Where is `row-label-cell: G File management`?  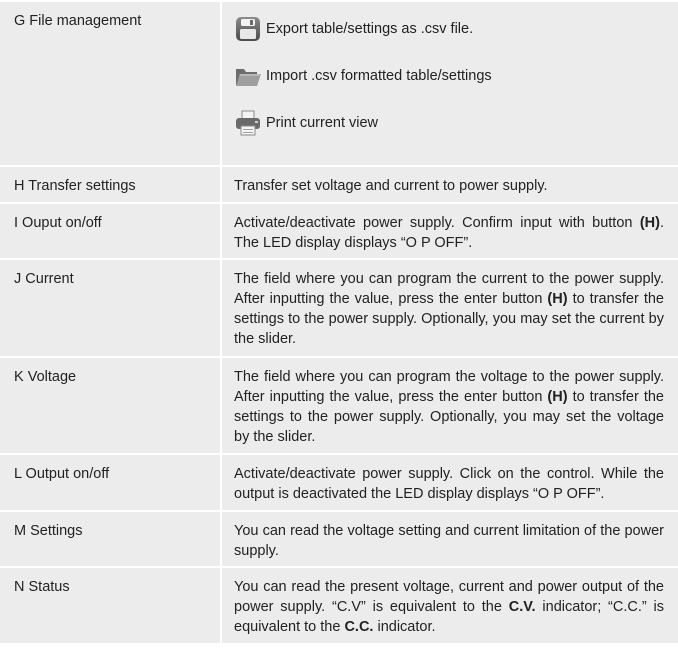
row-label-cell: G File management is located at coordinates (111, 83).